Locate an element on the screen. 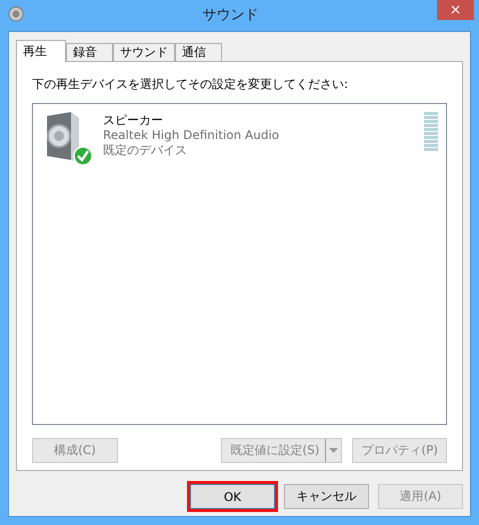  button-label: 既定値に設定(S) is located at coordinates (275, 450).